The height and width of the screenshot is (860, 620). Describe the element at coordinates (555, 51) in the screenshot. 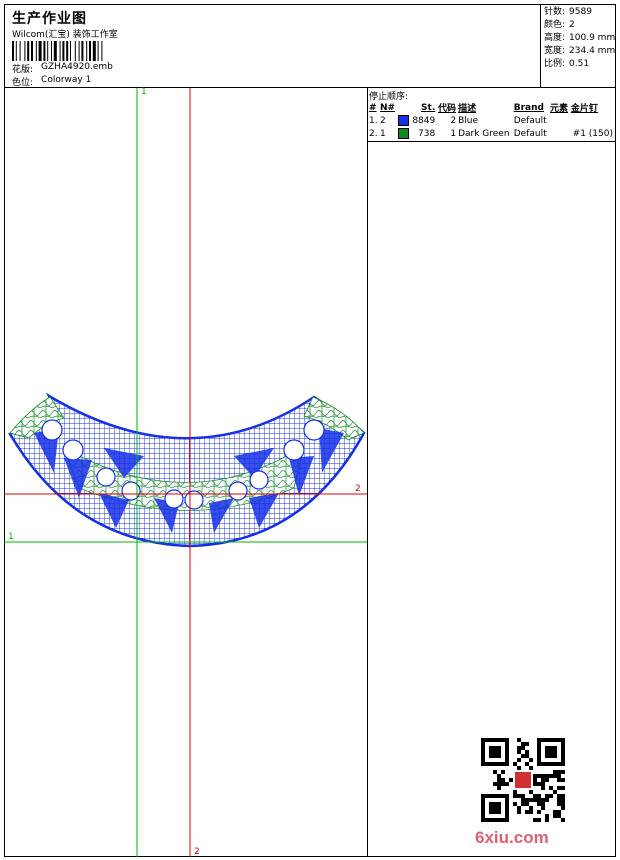

I see `width-label: 宽度:` at that location.